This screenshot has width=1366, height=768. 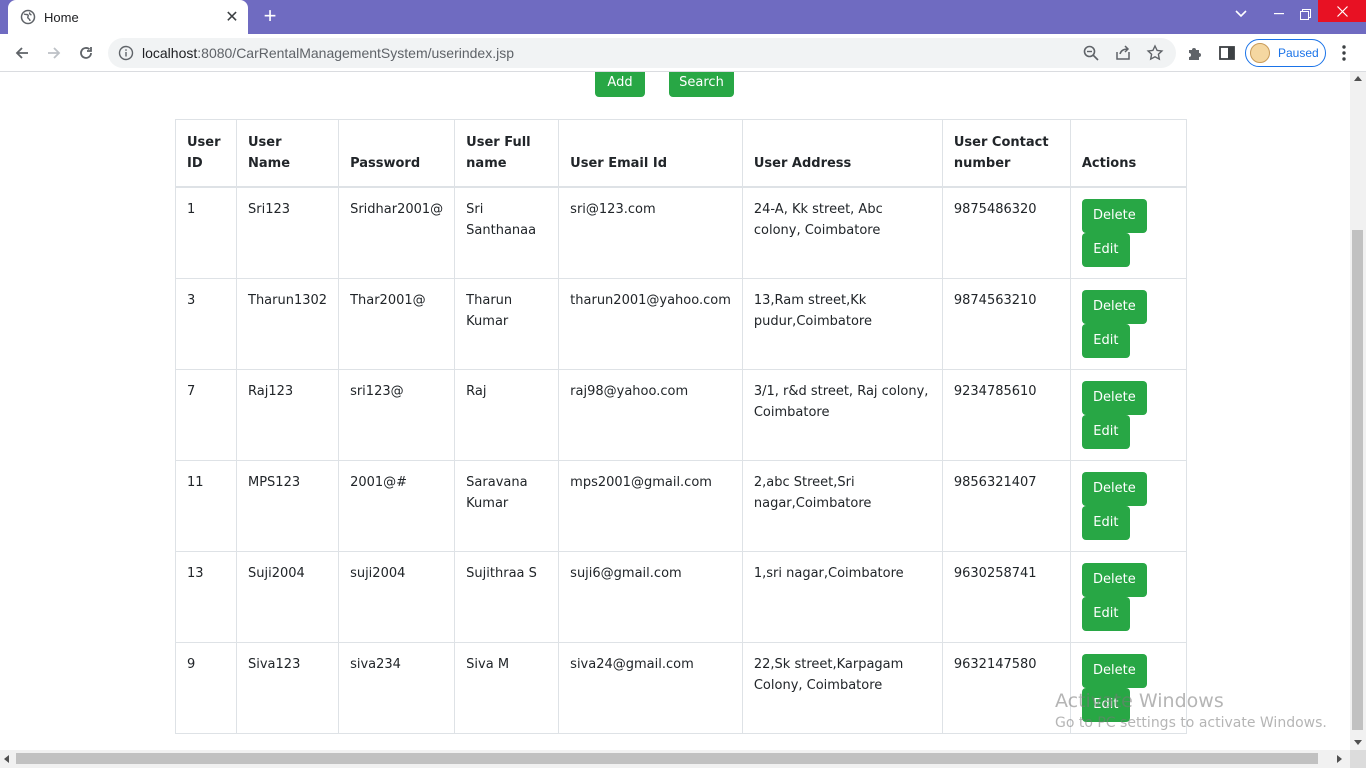 I want to click on vertical-scroll-thumb, so click(x=1357, y=480).